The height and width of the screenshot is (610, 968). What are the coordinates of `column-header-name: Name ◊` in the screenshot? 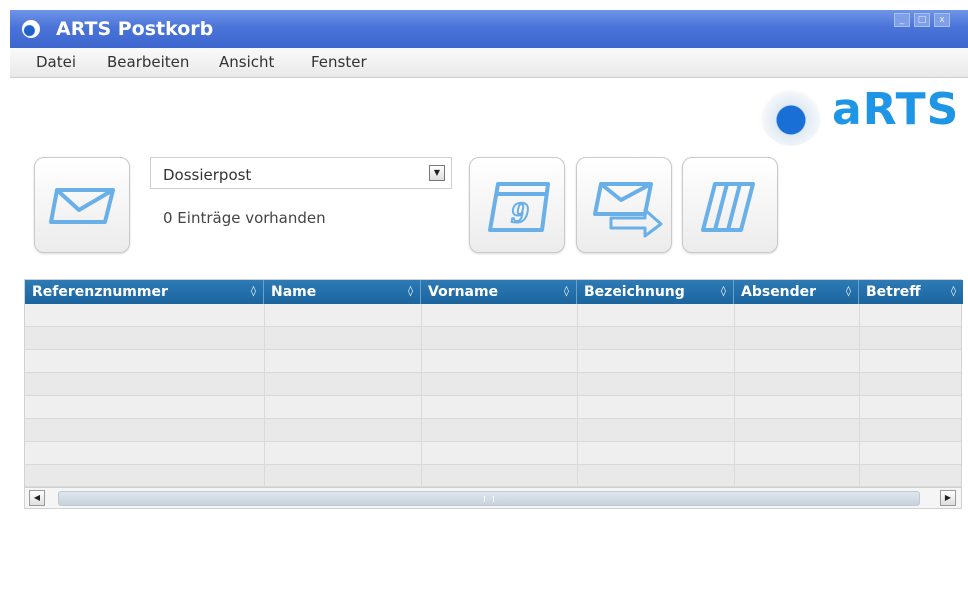 It's located at (342, 292).